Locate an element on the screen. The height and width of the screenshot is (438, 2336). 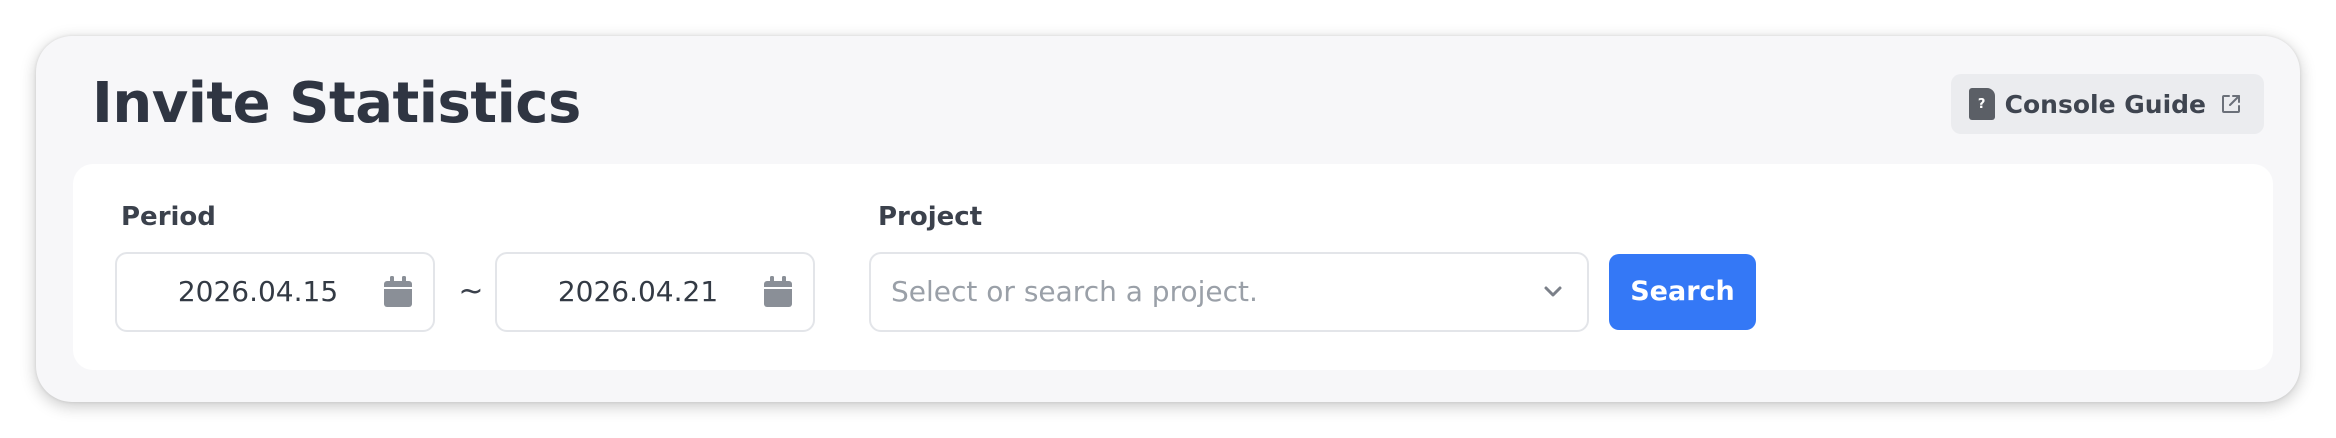
page-title: Invite Statistics is located at coordinates (336, 103).